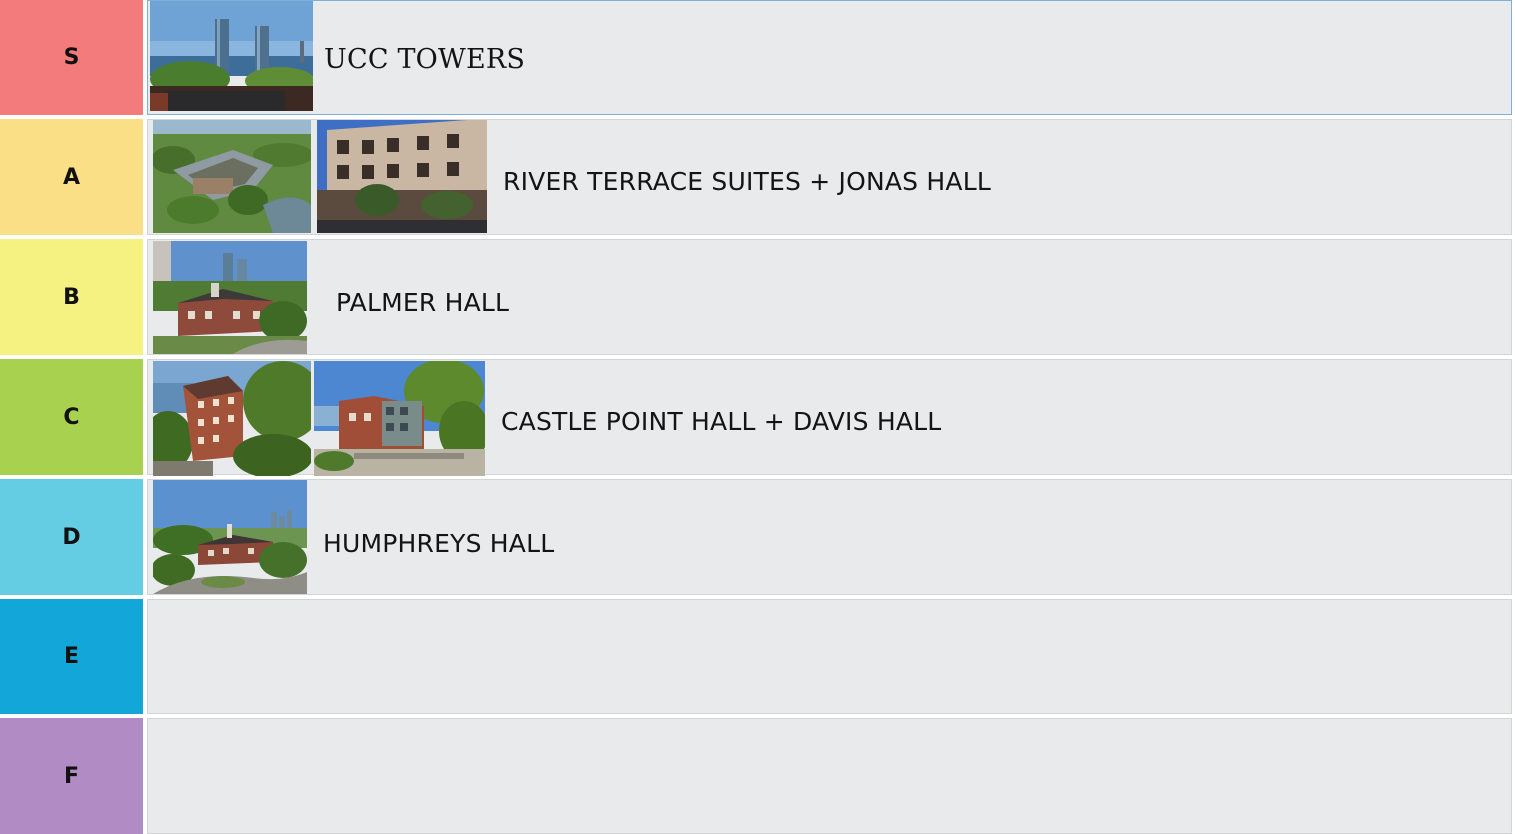 This screenshot has width=1515, height=834. Describe the element at coordinates (71, 417) in the screenshot. I see `tier-label-c: C` at that location.